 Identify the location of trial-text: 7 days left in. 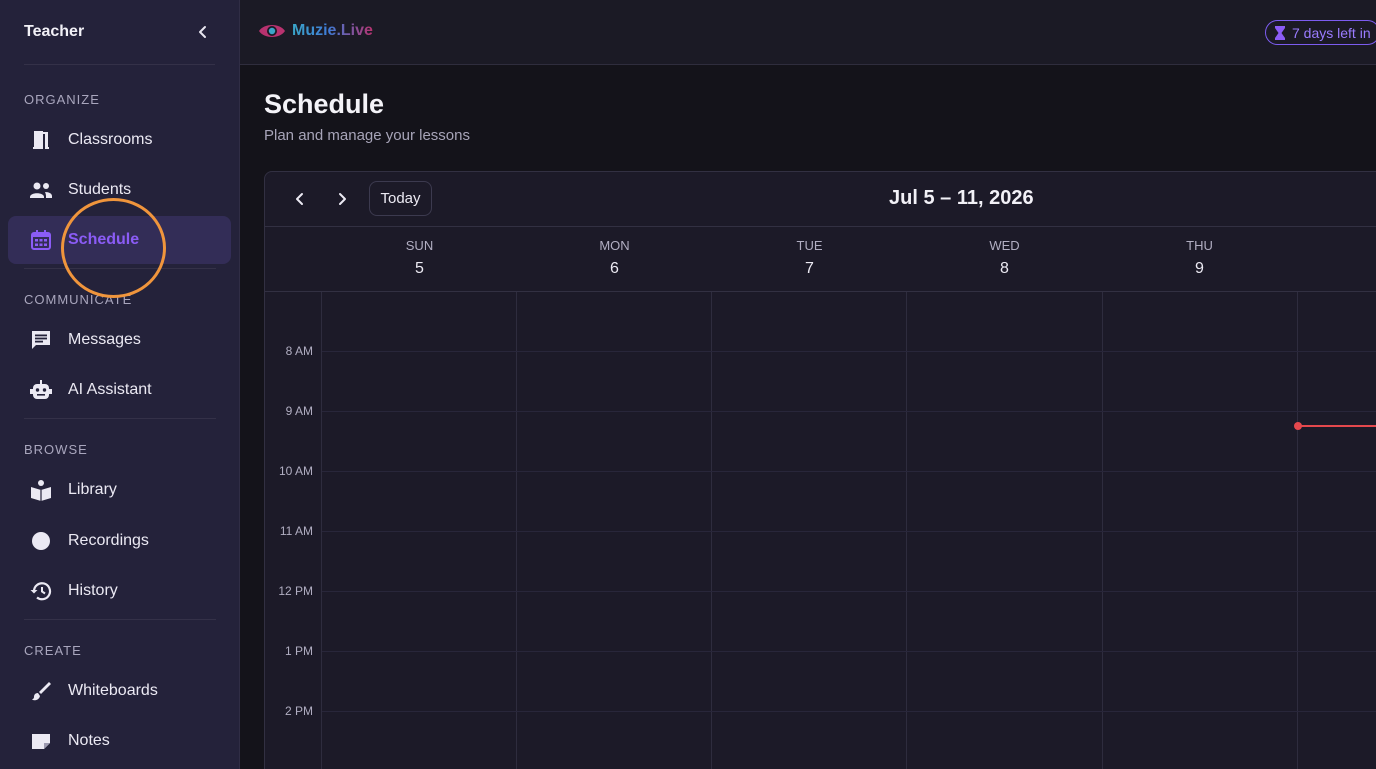
(1331, 32).